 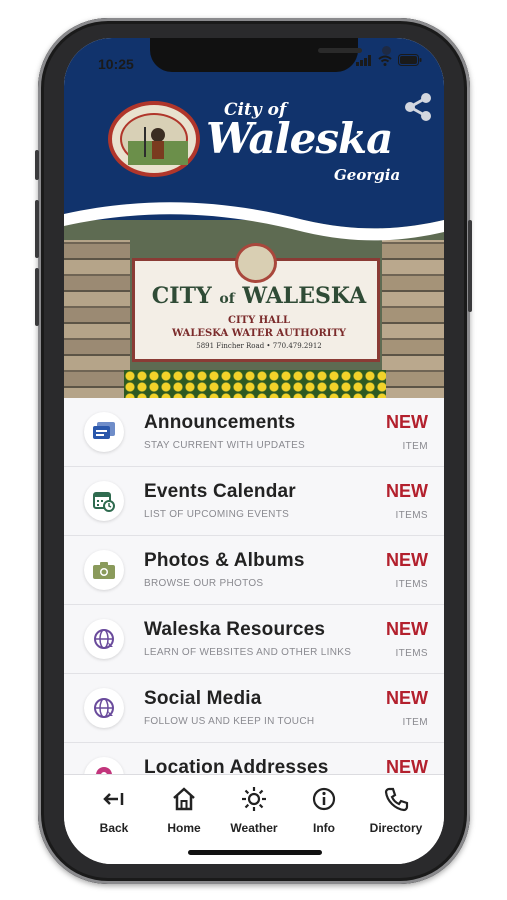 What do you see at coordinates (254, 828) in the screenshot?
I see `tab-label: Weather` at bounding box center [254, 828].